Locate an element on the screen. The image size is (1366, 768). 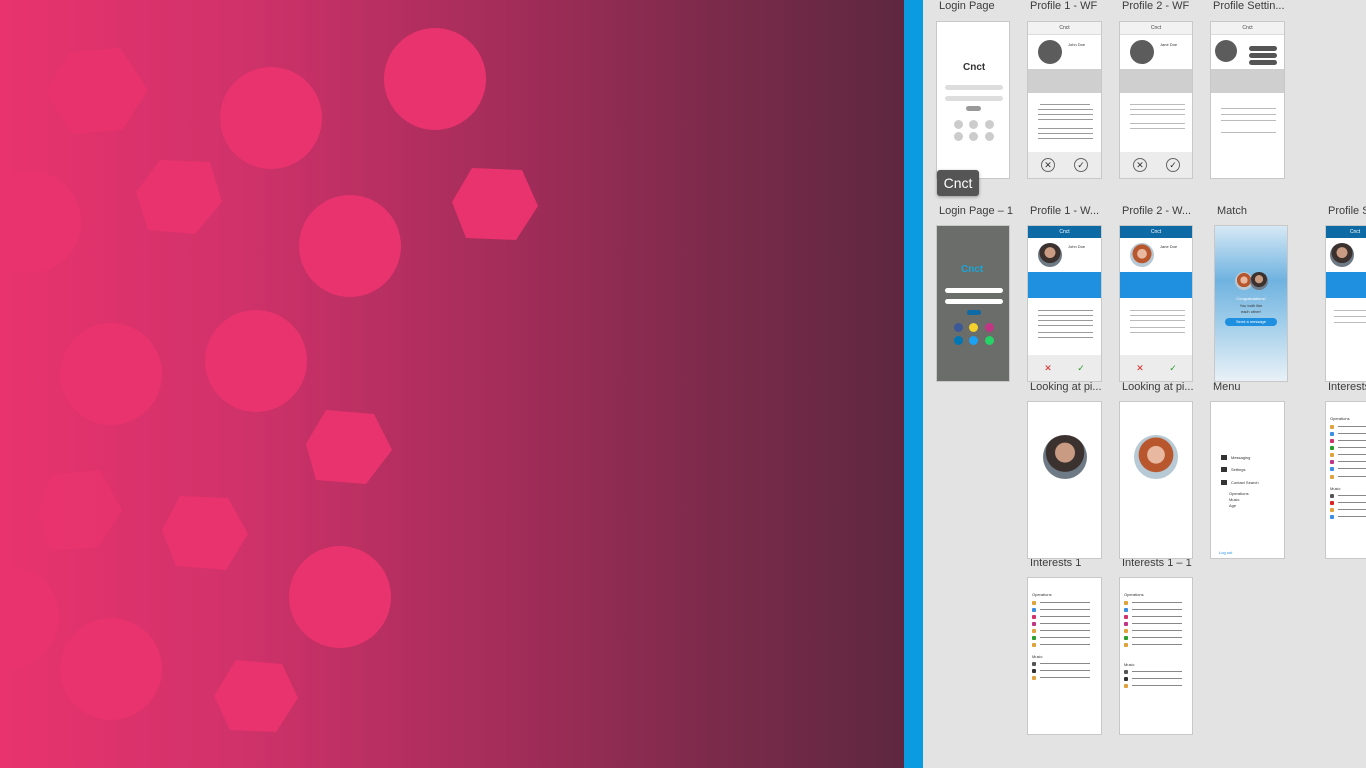
menu-item-settings: Settings is located at coordinates (1233, 470).